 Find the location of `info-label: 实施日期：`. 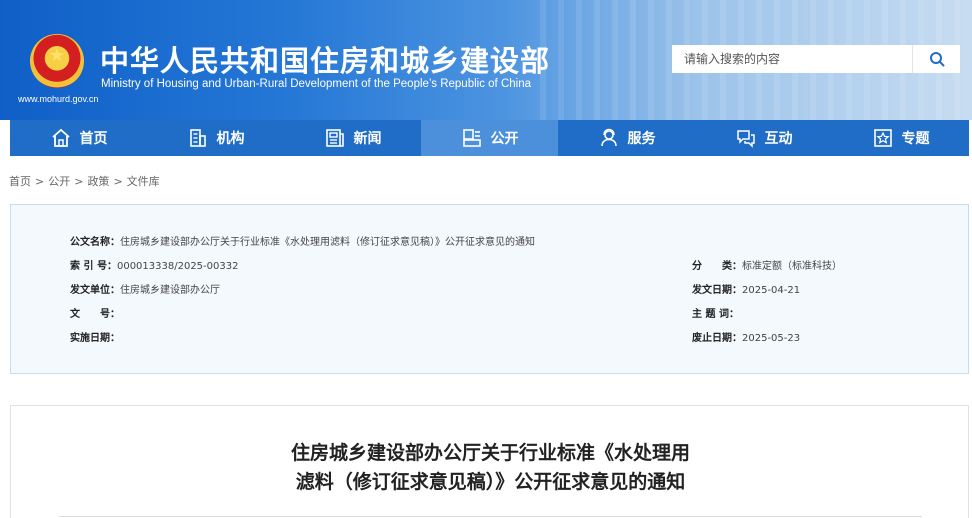

info-label: 实施日期： is located at coordinates (95, 338).